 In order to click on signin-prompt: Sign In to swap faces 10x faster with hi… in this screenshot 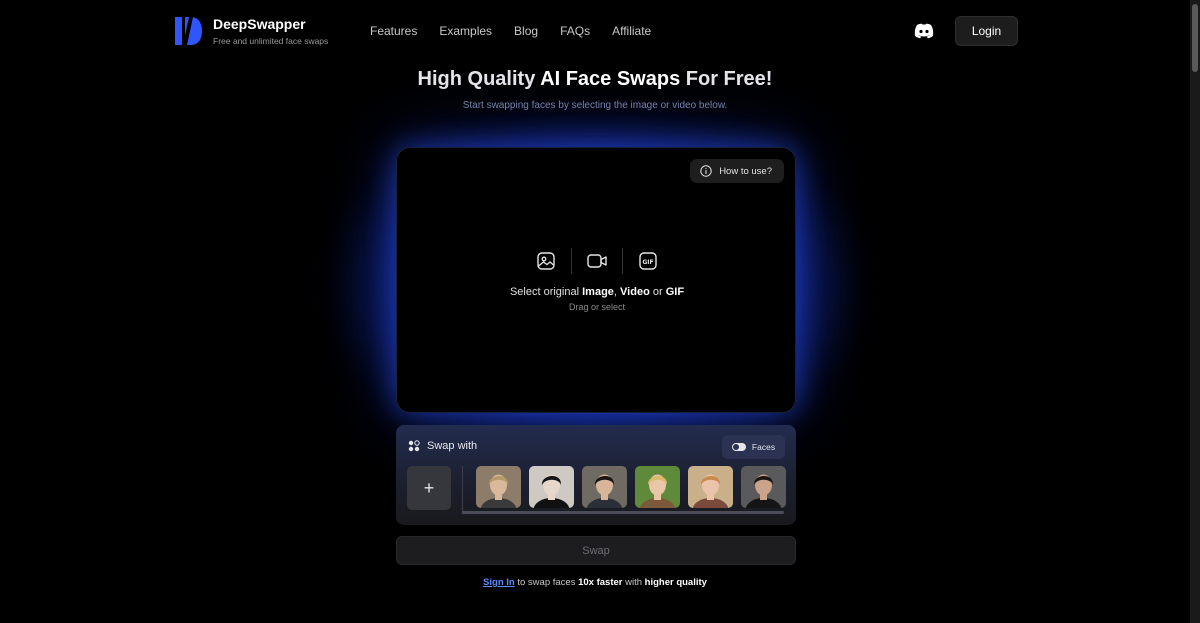, I will do `click(595, 582)`.